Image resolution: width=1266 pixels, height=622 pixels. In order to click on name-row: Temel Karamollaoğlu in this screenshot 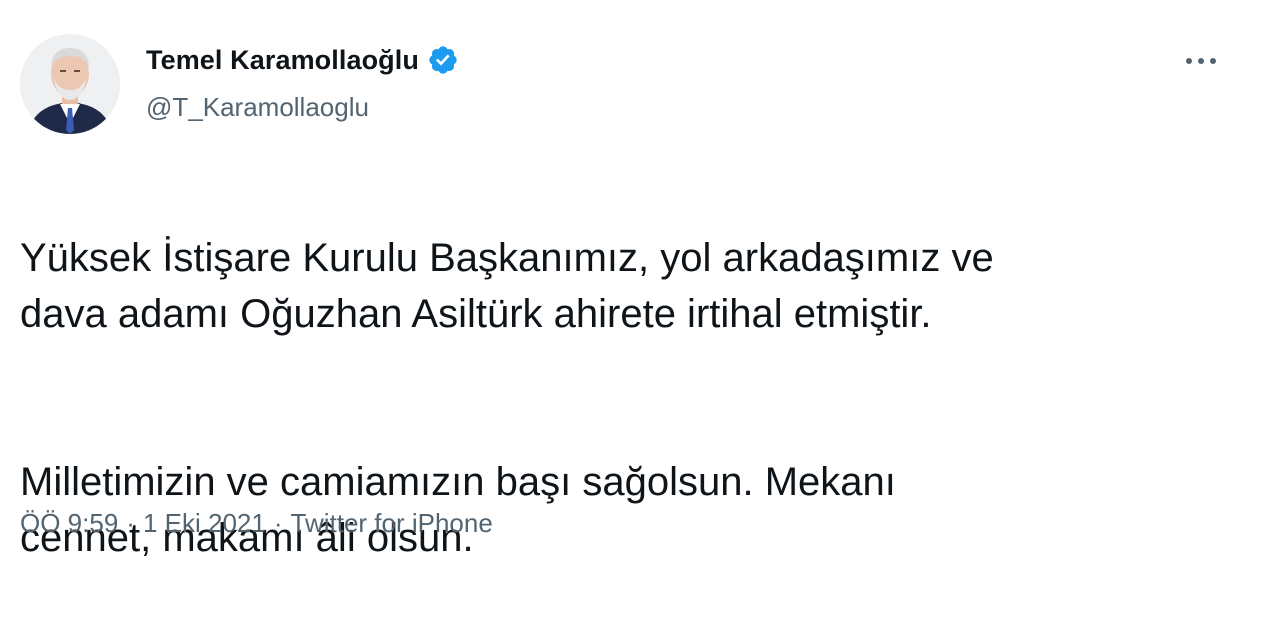, I will do `click(302, 60)`.